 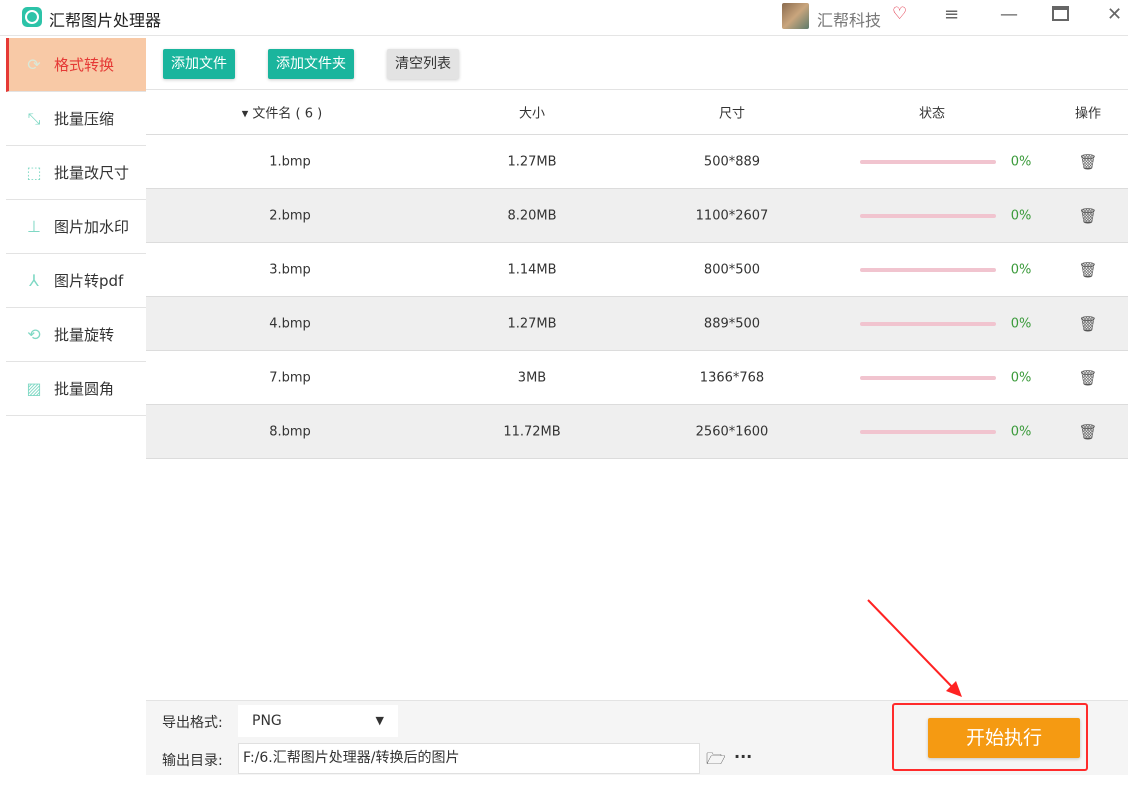 I want to click on file-dimension: 2560*1600, so click(x=732, y=431).